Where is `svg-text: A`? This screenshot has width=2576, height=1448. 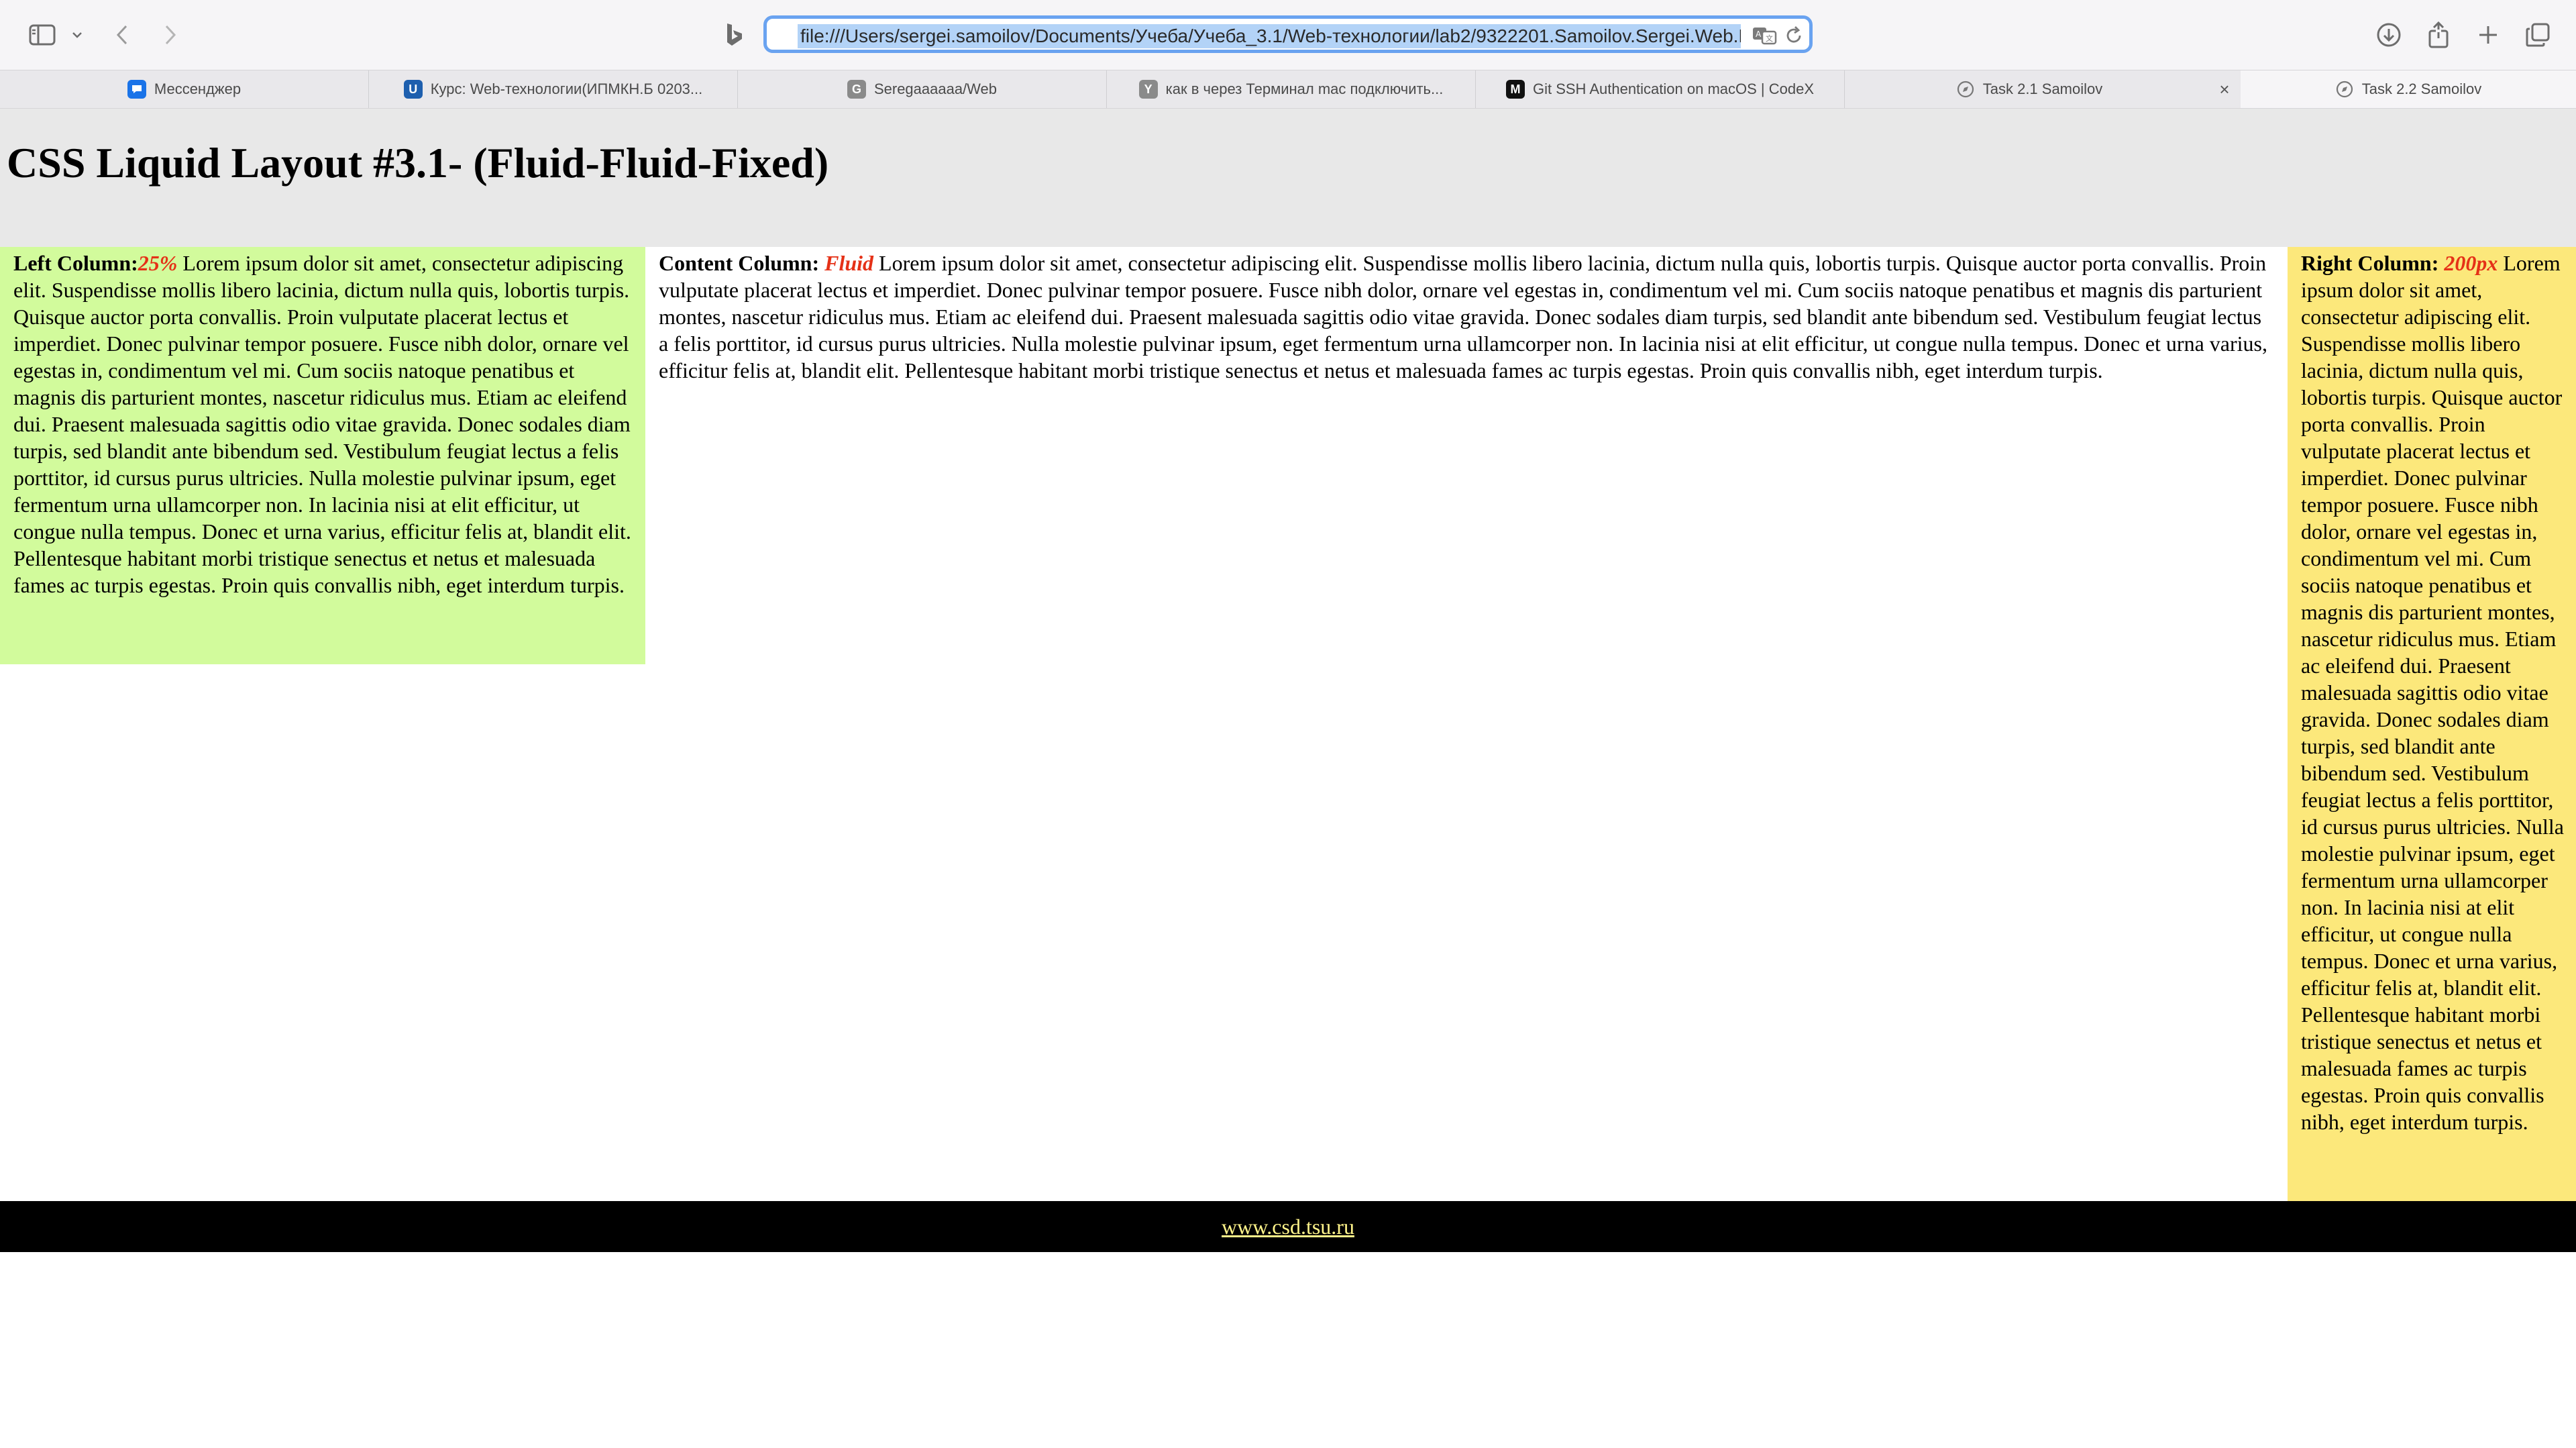
svg-text: A is located at coordinates (1759, 34).